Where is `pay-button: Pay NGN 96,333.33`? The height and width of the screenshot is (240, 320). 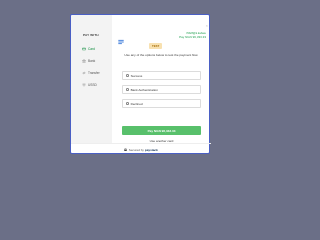 pay-button: Pay NGN 96,333.33 is located at coordinates (161, 130).